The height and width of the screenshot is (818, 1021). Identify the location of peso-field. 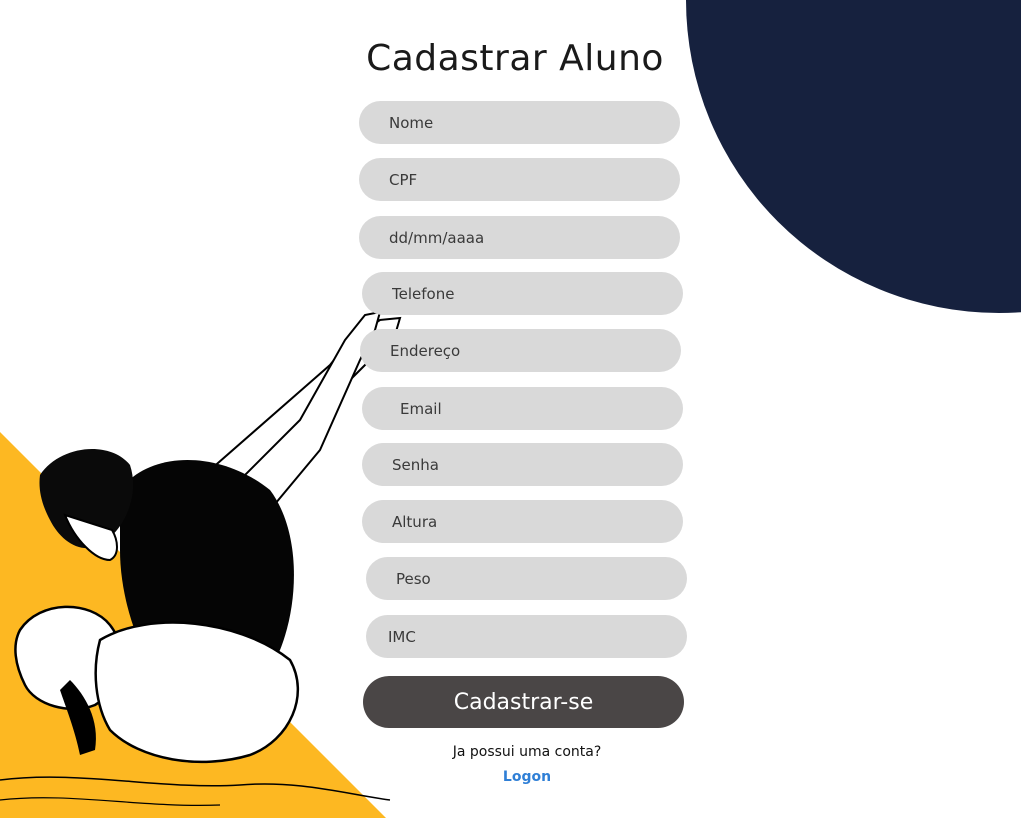
(526, 578).